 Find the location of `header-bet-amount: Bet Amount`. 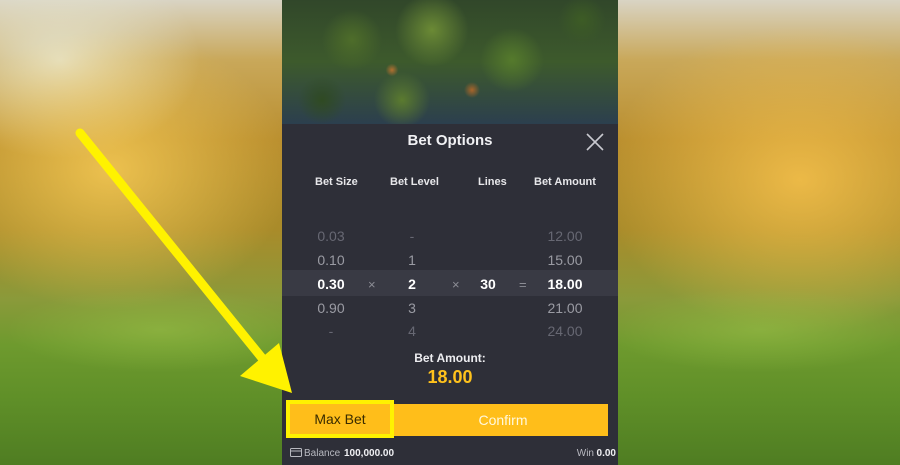

header-bet-amount: Bet Amount is located at coordinates (565, 182).